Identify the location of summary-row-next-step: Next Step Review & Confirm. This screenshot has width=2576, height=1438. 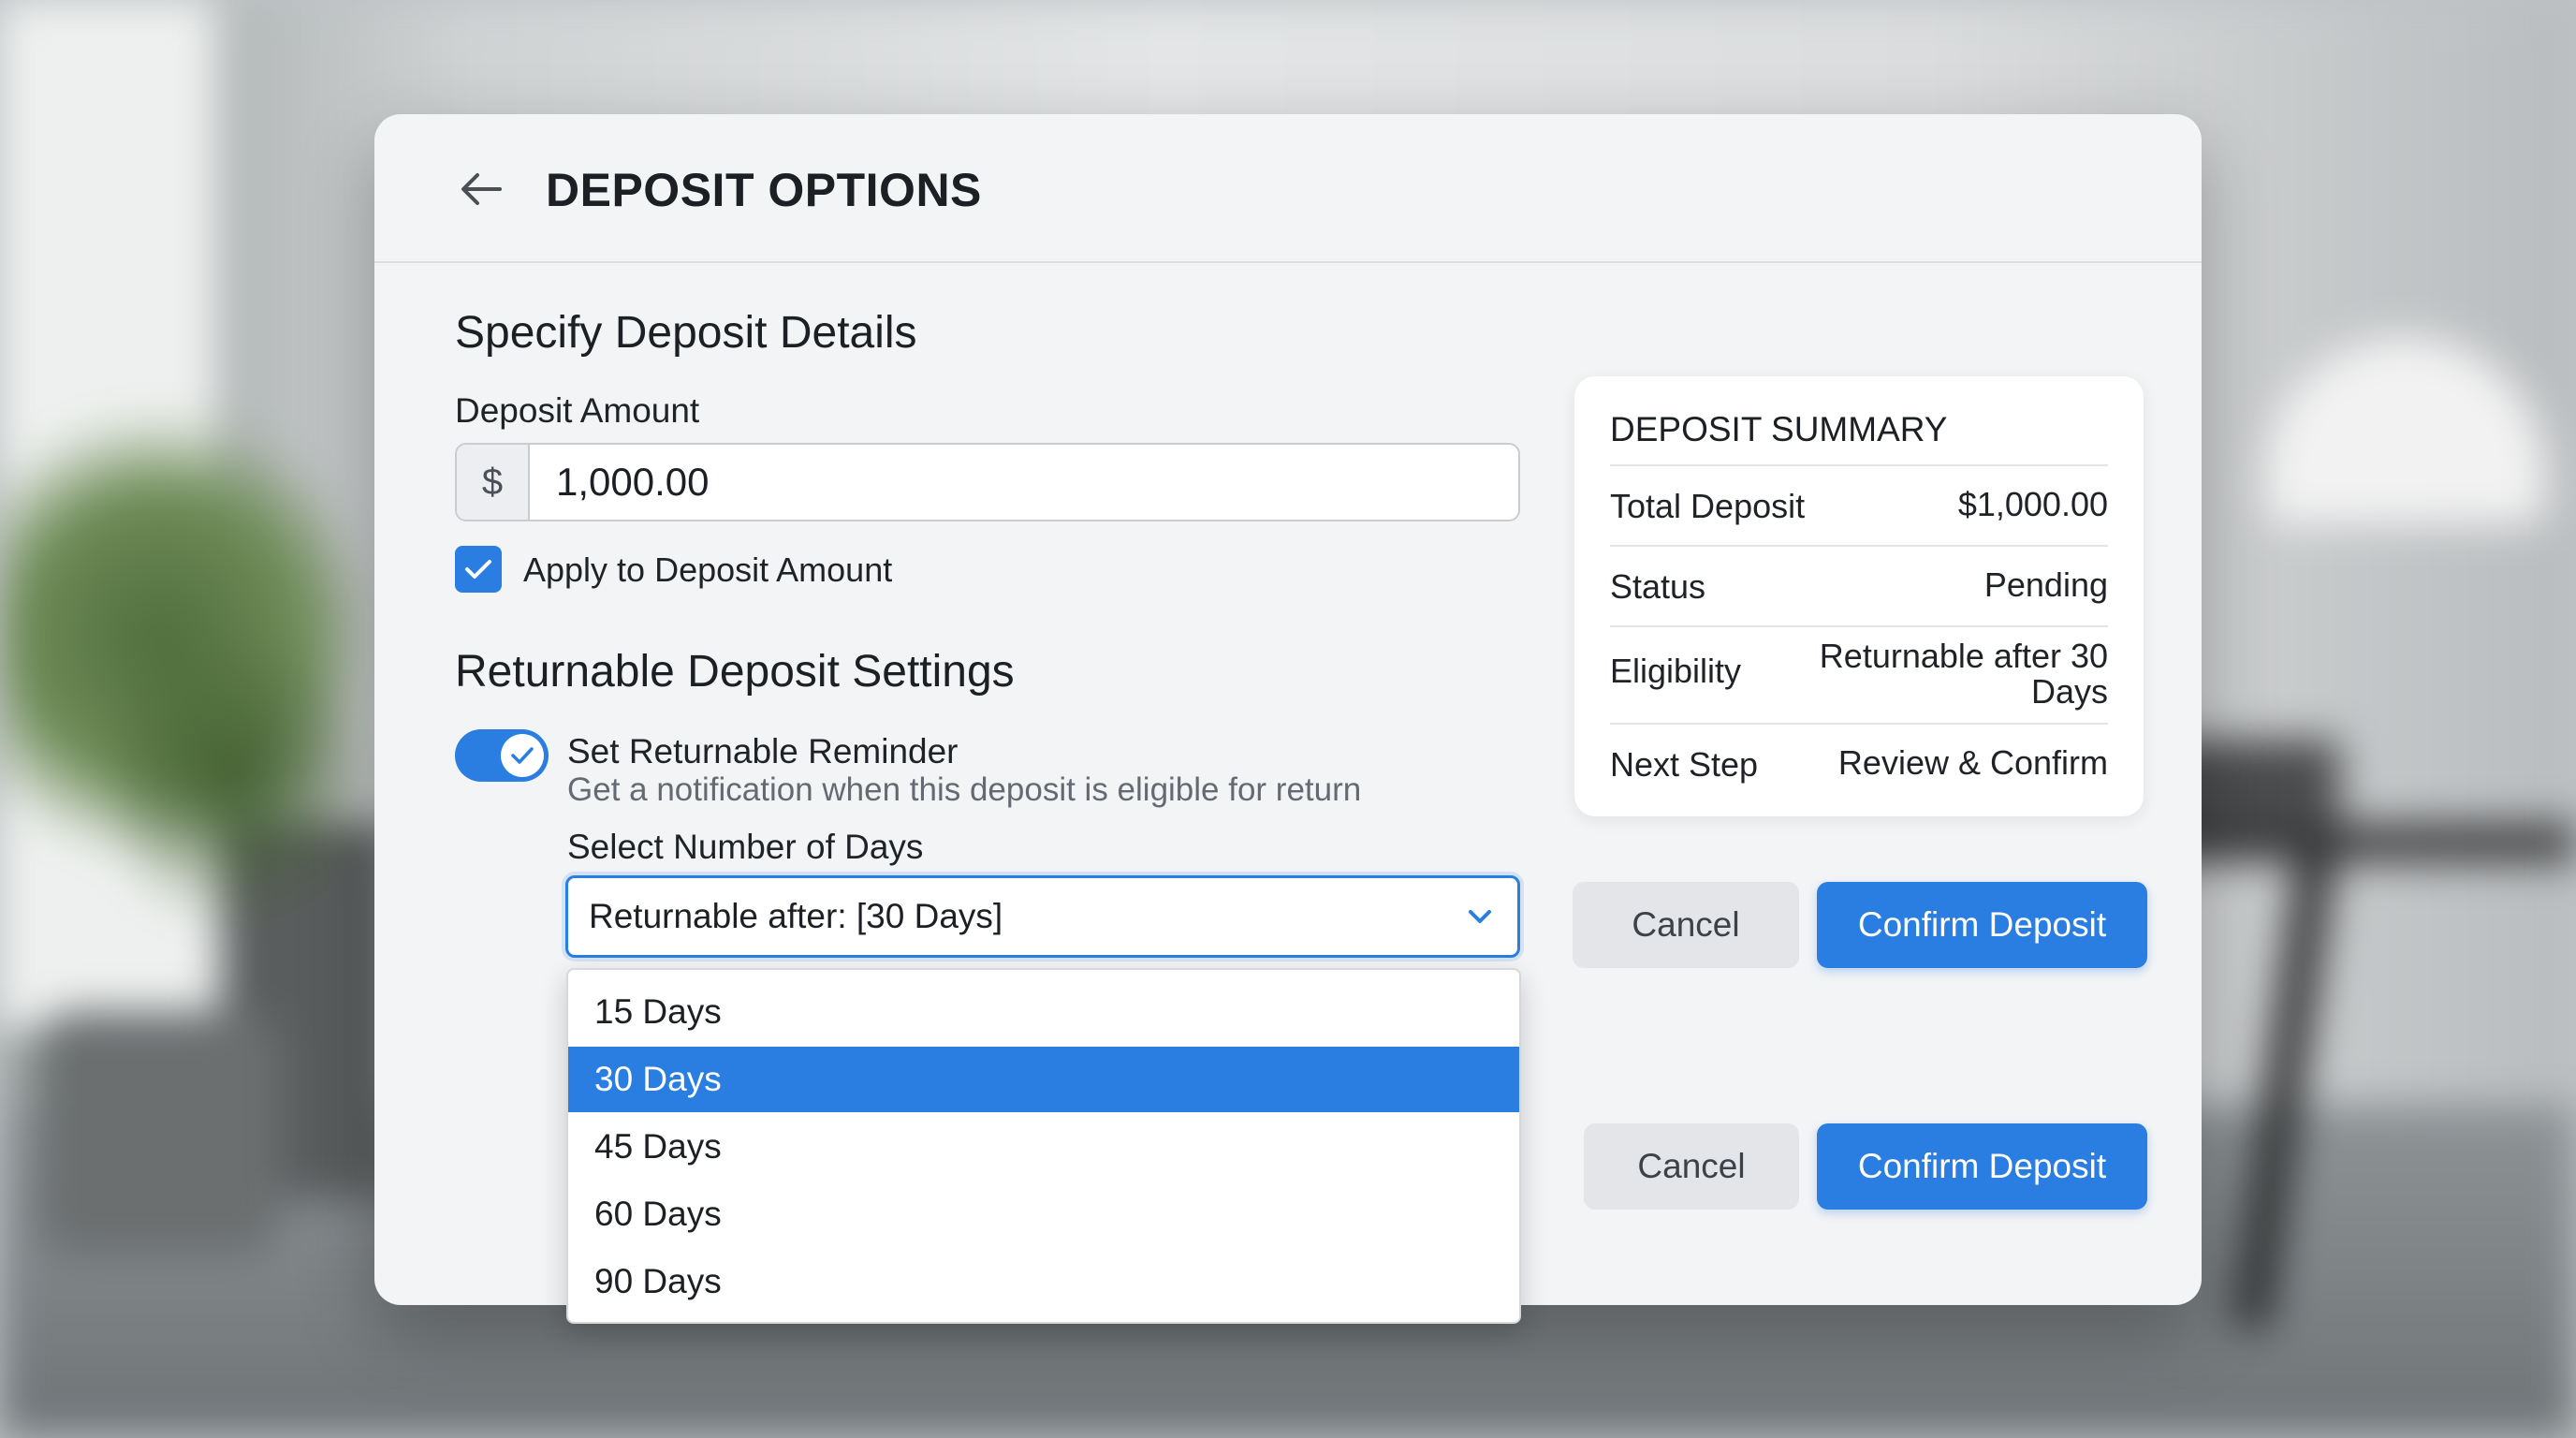
(1859, 764).